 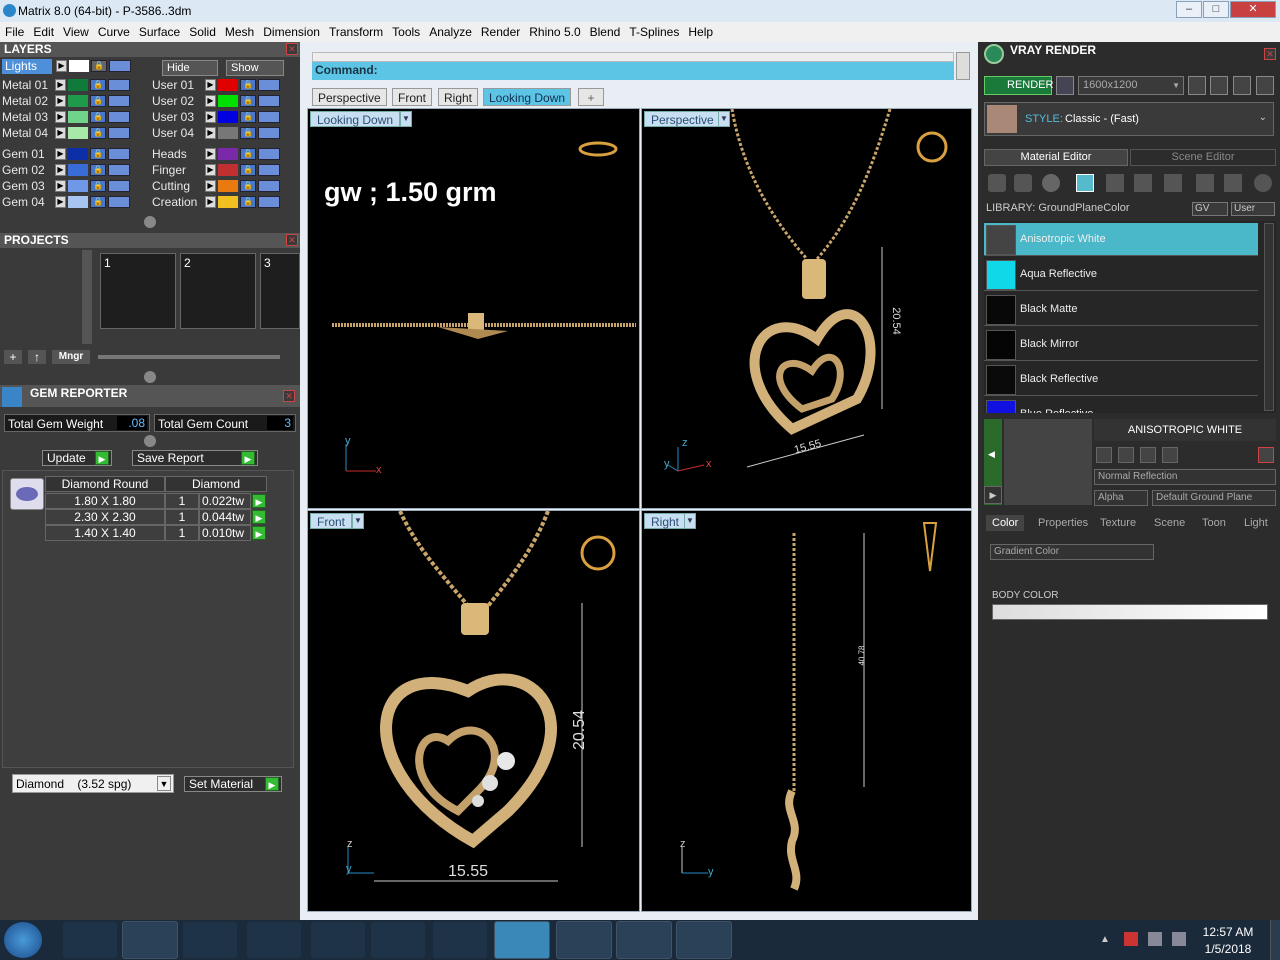 I want to click on save-icon, so click(x=1104, y=455).